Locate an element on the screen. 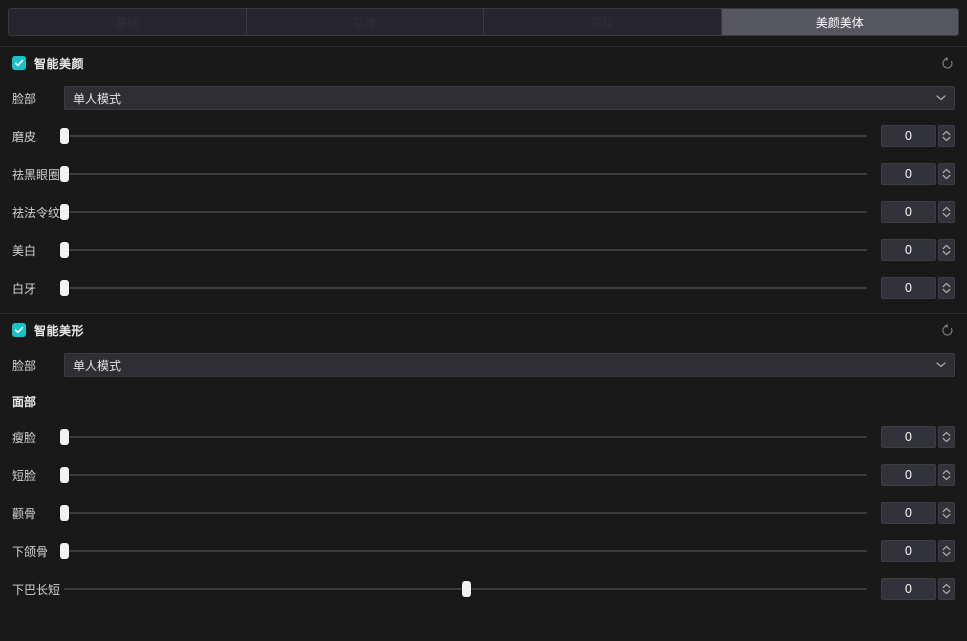  slider-label: 短脸 is located at coordinates (24, 475).